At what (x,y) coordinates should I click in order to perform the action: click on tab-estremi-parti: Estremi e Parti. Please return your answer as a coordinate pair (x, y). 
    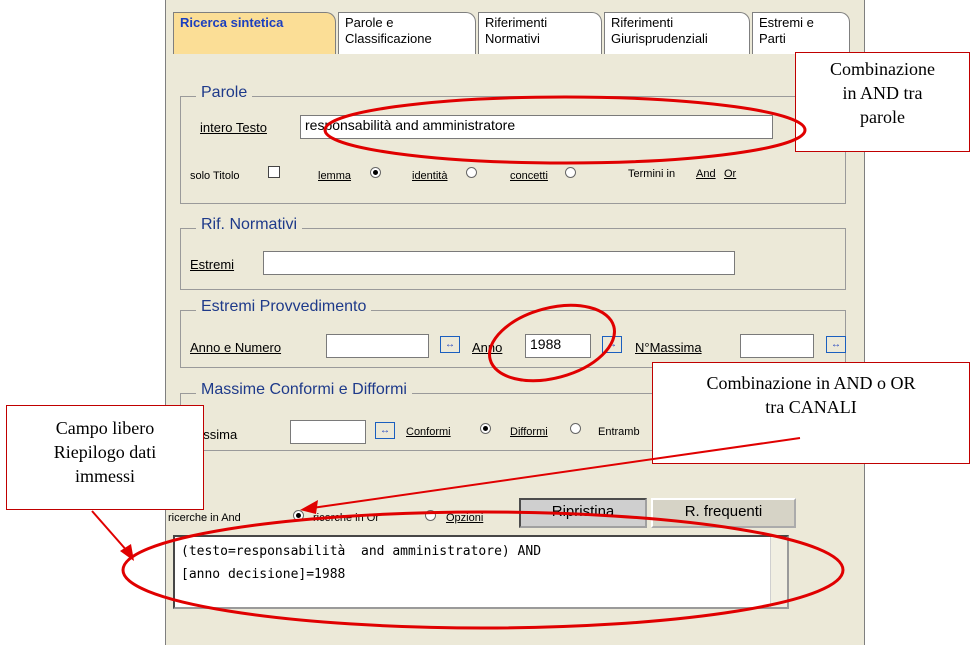
    Looking at the image, I should click on (801, 33).